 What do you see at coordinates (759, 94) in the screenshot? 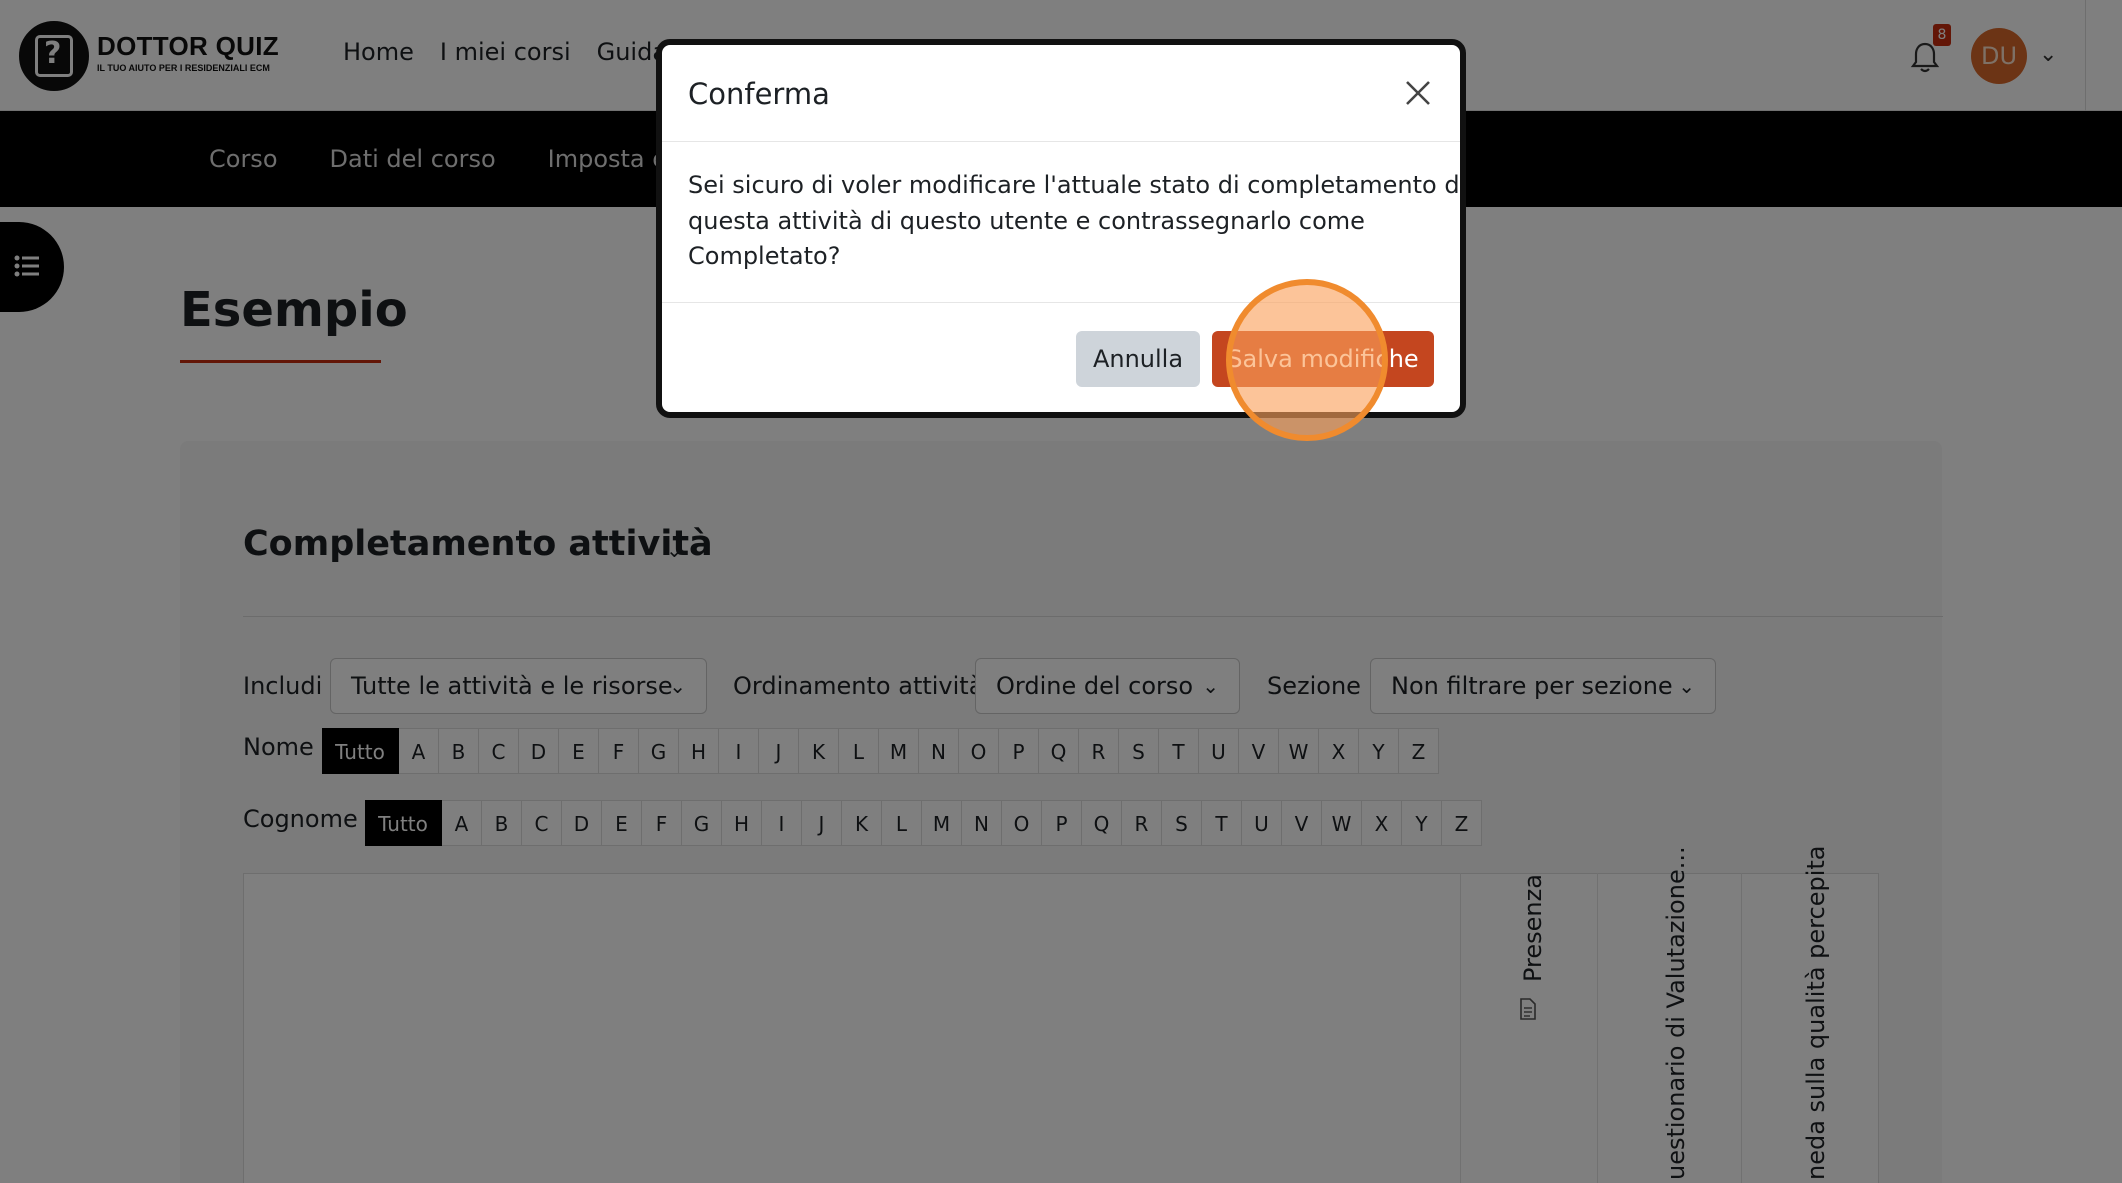
I see `dialog-title: Conferma` at bounding box center [759, 94].